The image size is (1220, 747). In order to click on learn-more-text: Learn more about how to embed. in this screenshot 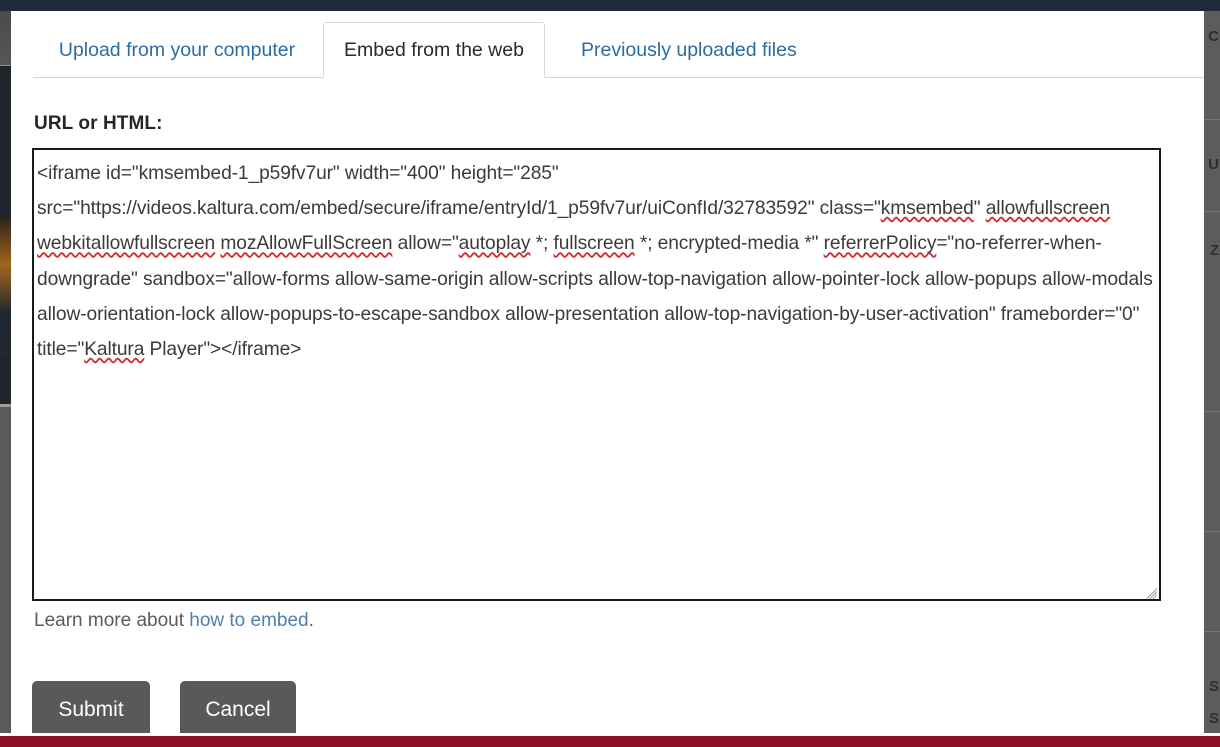, I will do `click(174, 621)`.